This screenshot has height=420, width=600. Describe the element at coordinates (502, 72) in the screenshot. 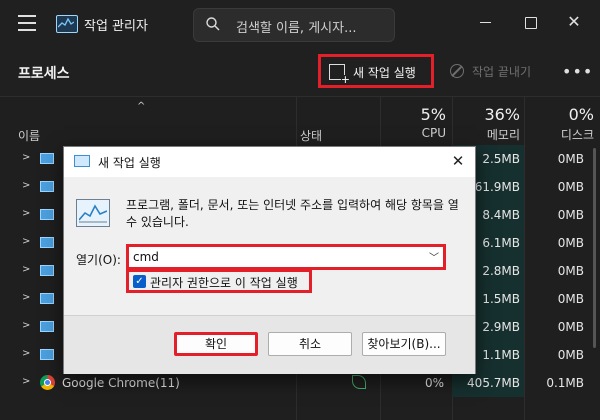

I see `end-task-label: 작업 끝내기` at that location.